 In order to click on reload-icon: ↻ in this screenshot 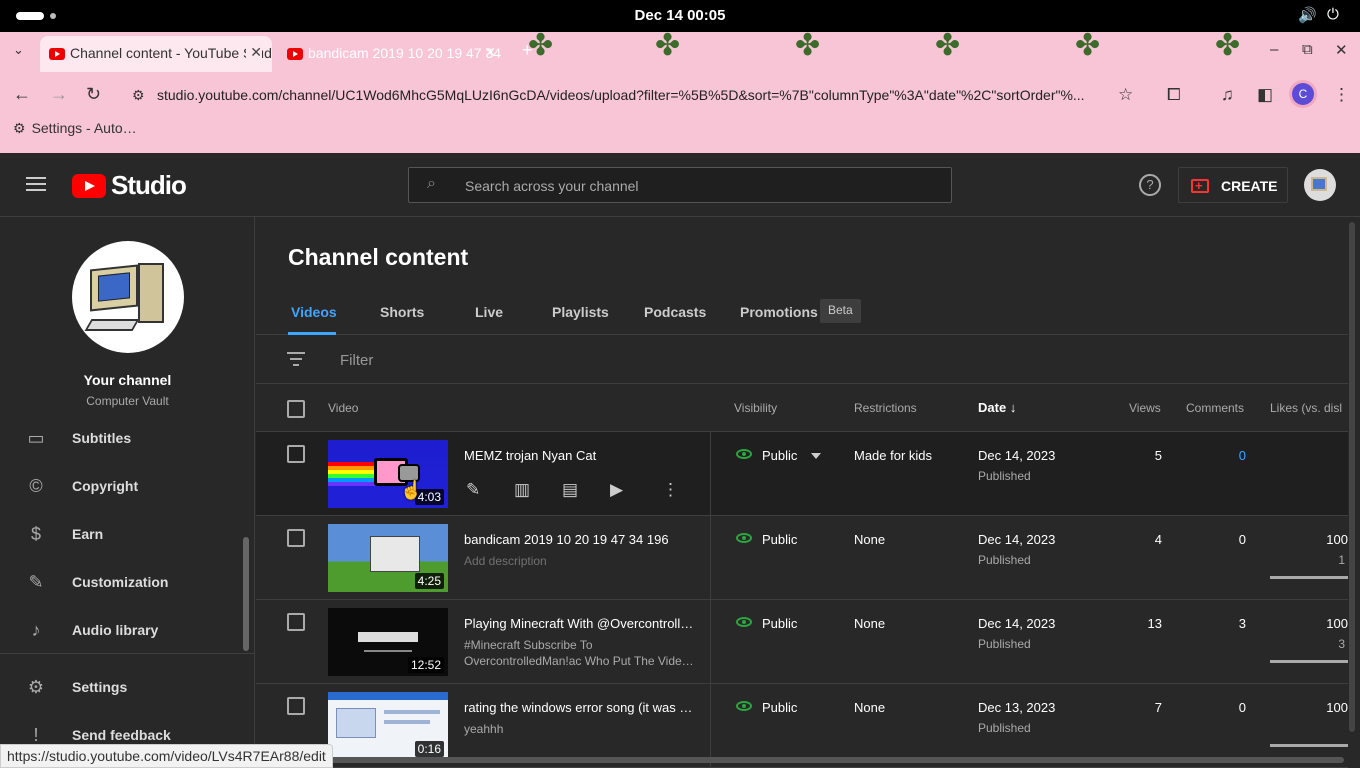, I will do `click(93, 94)`.